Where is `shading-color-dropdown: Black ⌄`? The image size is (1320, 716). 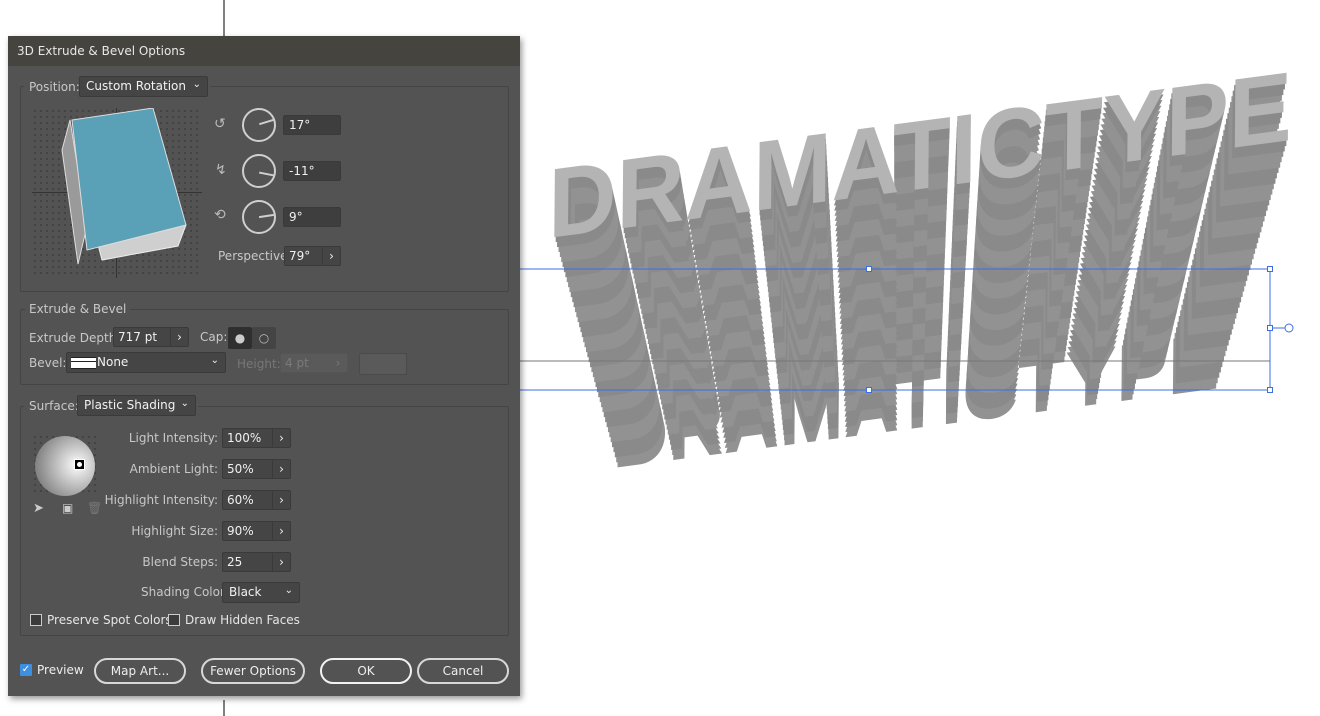 shading-color-dropdown: Black ⌄ is located at coordinates (261, 592).